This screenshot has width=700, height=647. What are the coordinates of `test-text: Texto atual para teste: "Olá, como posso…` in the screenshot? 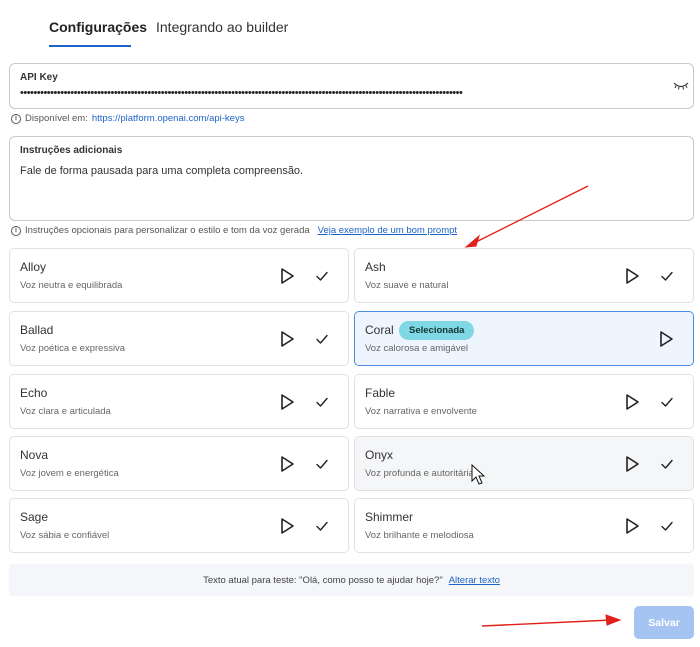 It's located at (323, 580).